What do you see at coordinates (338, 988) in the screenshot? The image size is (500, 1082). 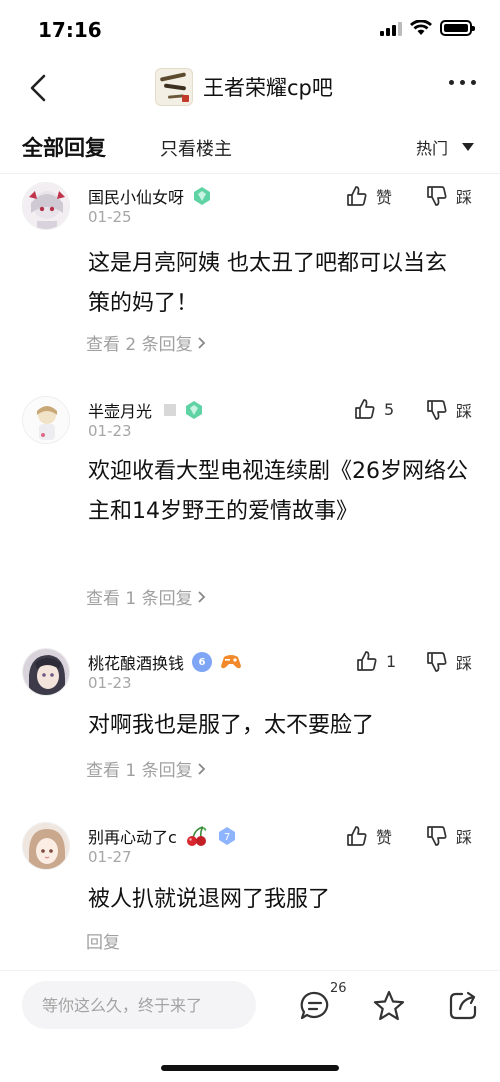 I see `comment-count: 26` at bounding box center [338, 988].